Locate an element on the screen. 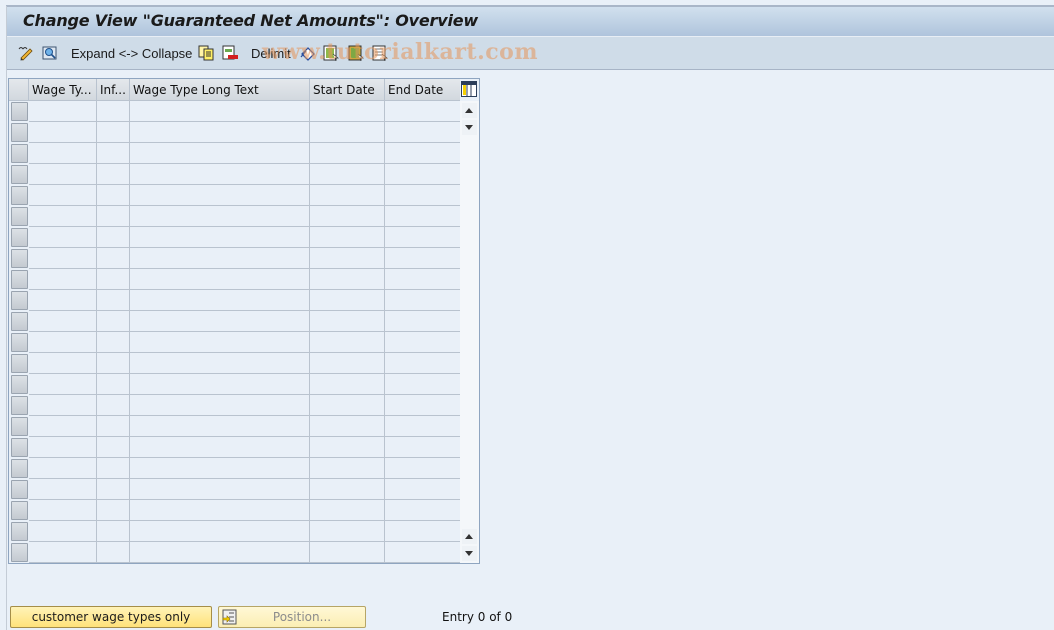 This screenshot has height=630, width=1054. customer-wage-types-button: customer wage types only is located at coordinates (111, 617).